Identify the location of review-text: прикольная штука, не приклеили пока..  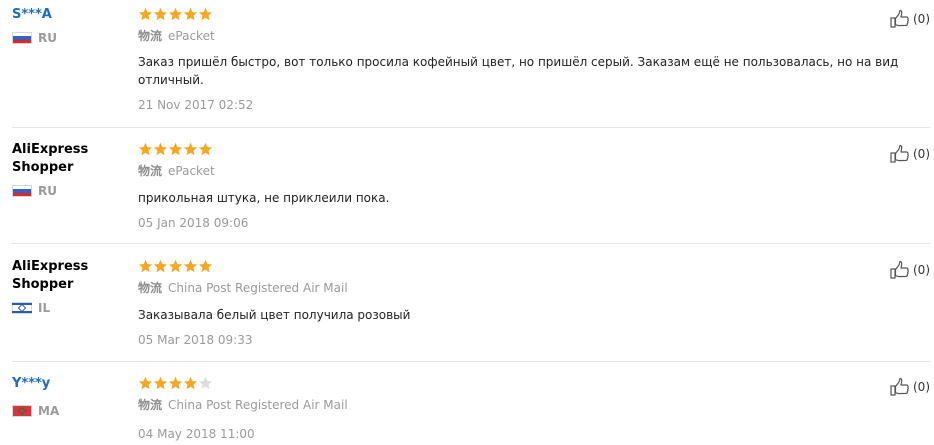
(264, 198).